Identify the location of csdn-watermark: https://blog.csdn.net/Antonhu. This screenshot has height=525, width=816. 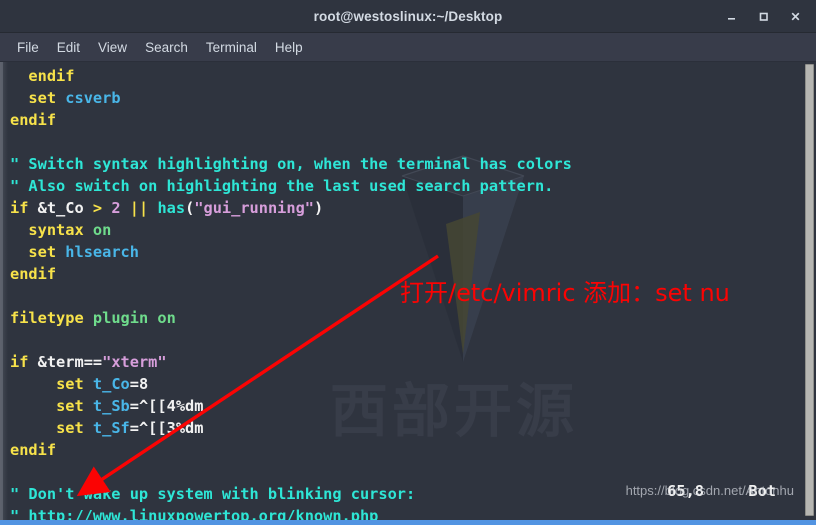
(709, 490).